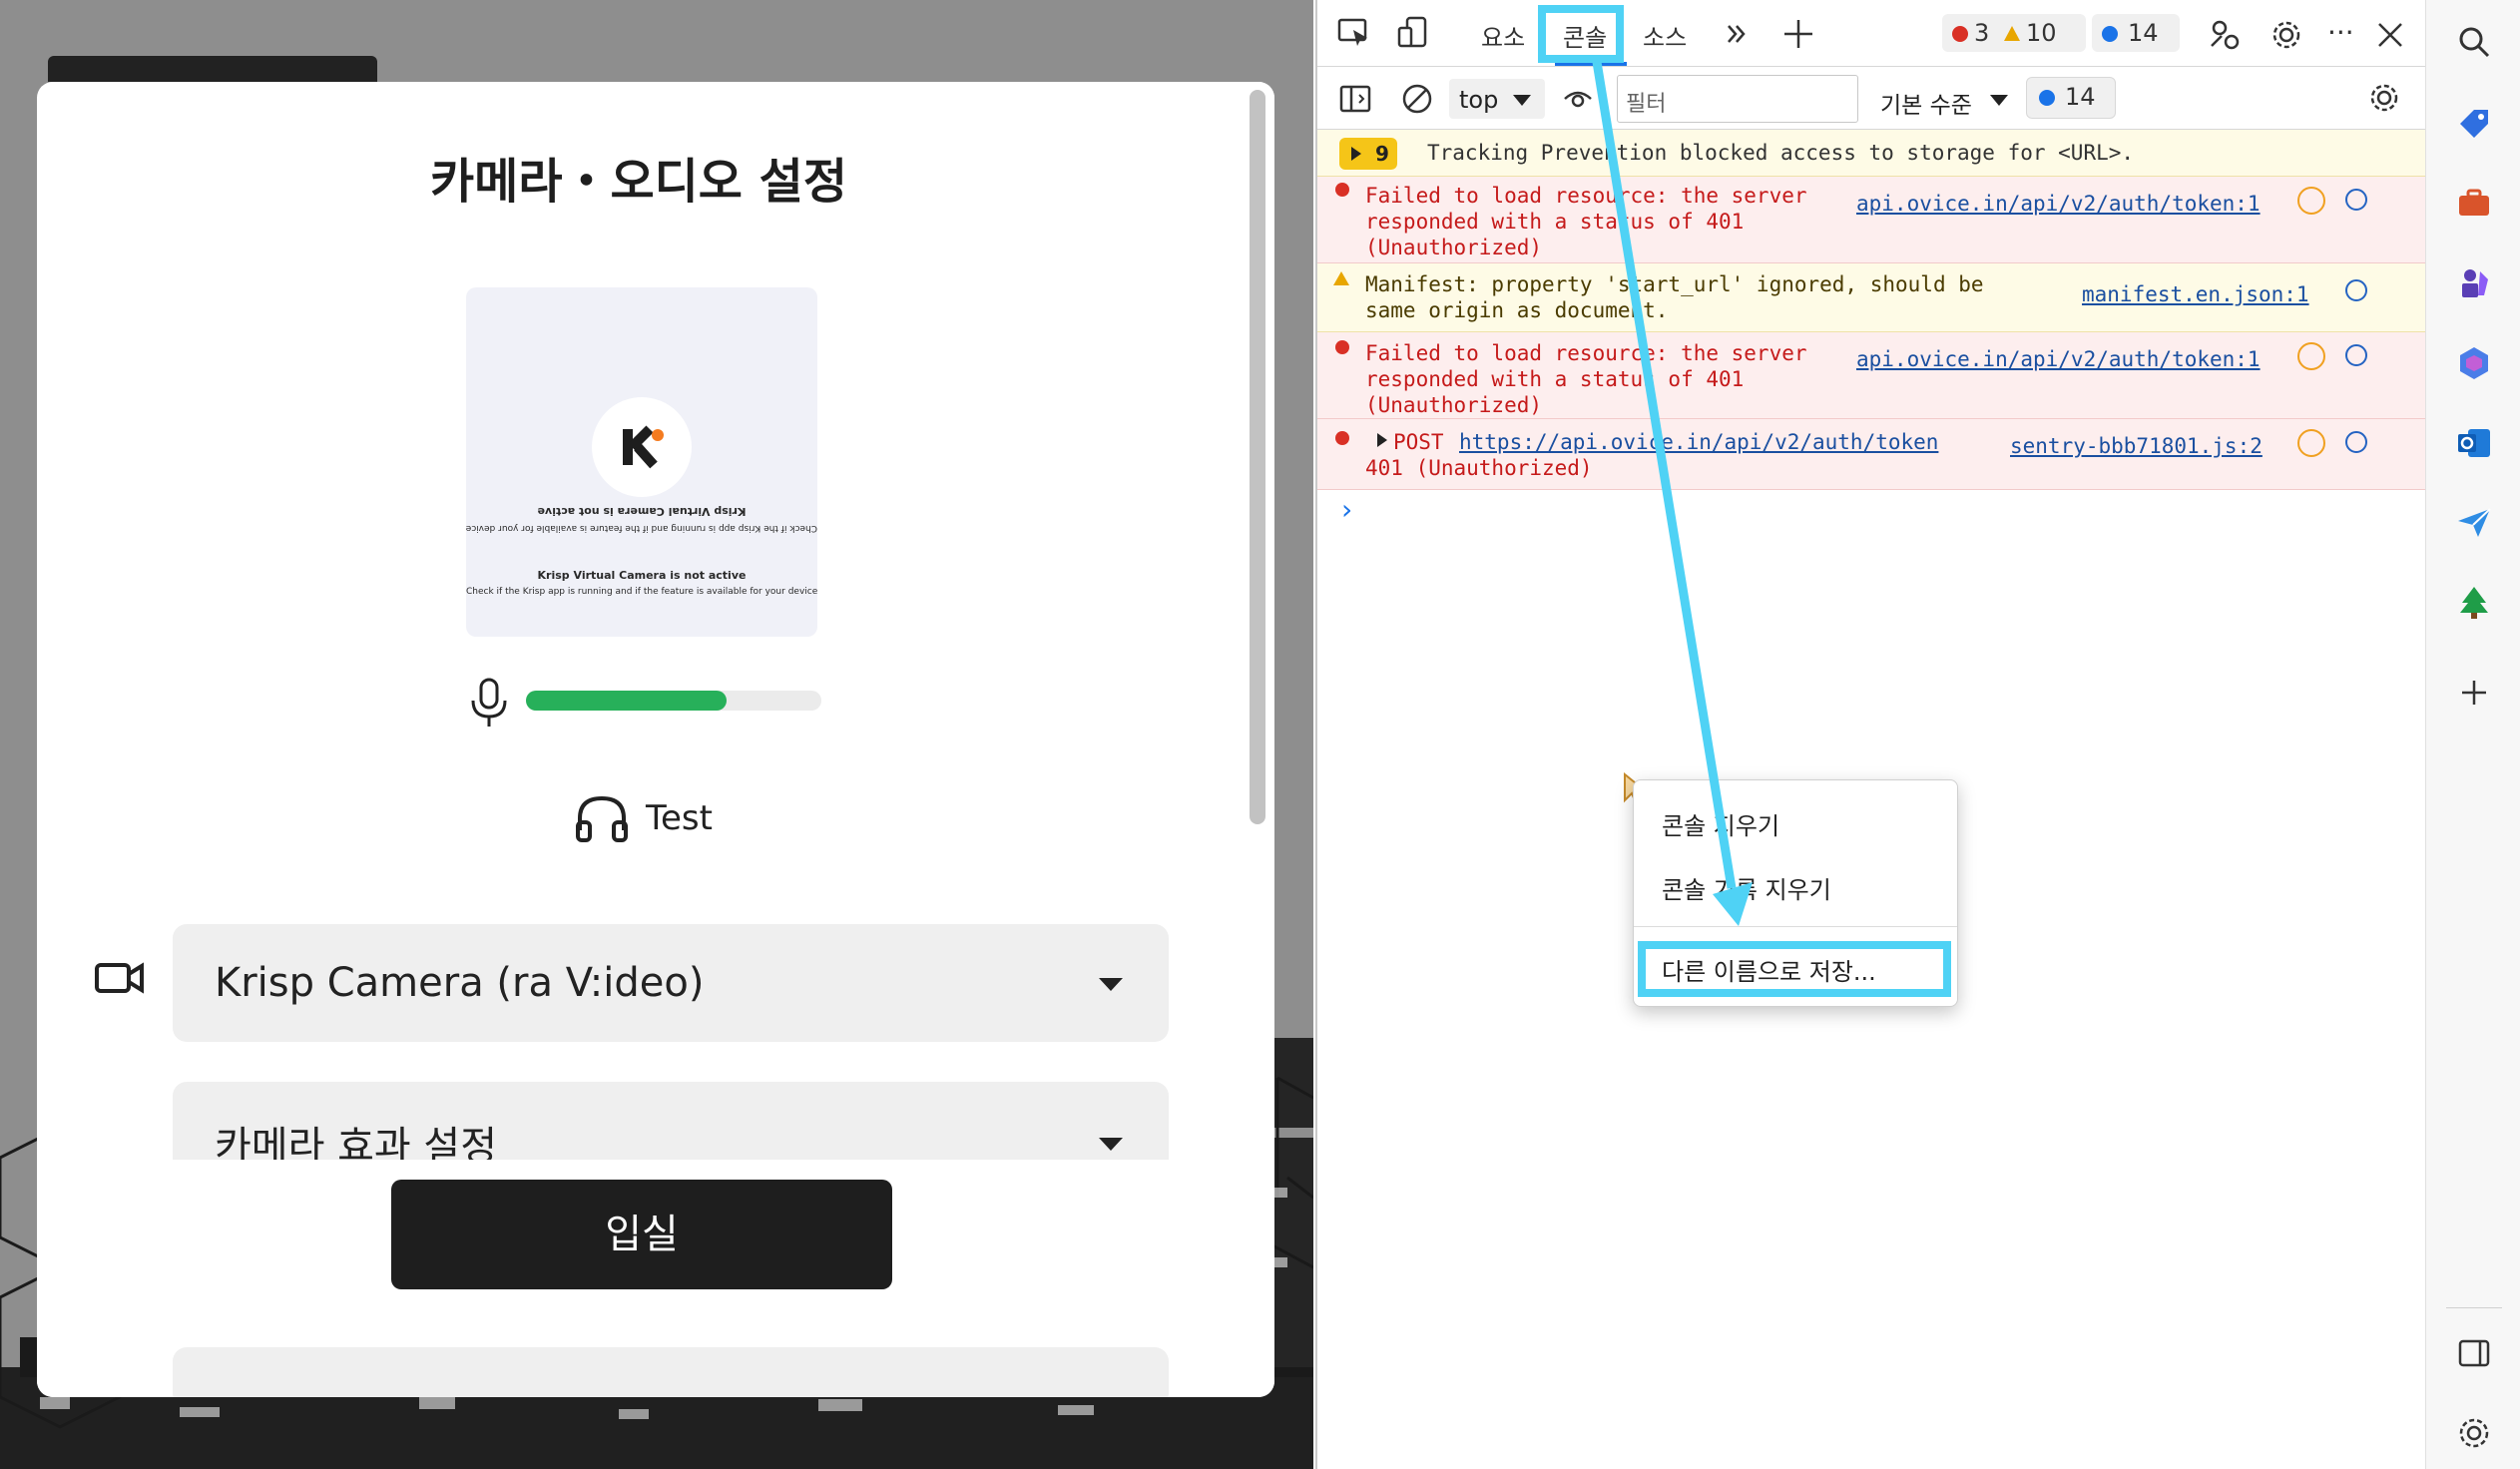  What do you see at coordinates (2474, 1307) in the screenshot?
I see `sidebar-divider` at bounding box center [2474, 1307].